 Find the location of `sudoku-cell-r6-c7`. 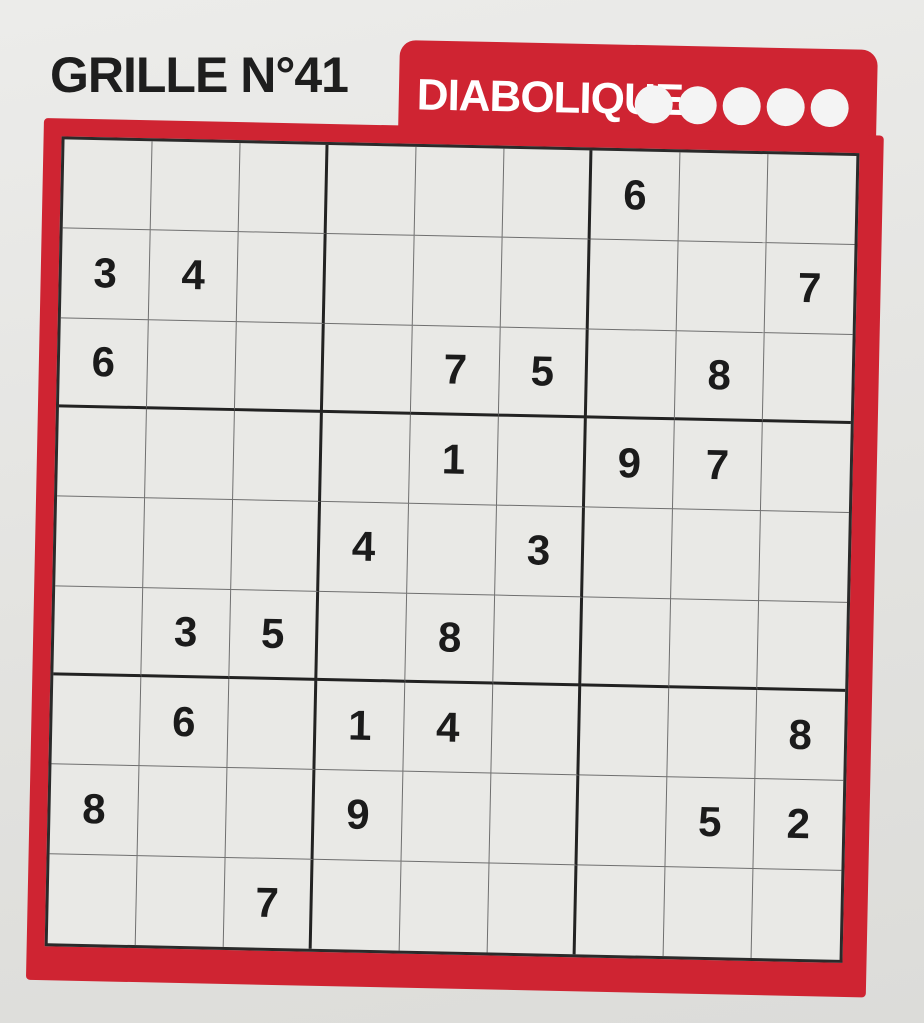

sudoku-cell-r6-c7 is located at coordinates (626, 643).